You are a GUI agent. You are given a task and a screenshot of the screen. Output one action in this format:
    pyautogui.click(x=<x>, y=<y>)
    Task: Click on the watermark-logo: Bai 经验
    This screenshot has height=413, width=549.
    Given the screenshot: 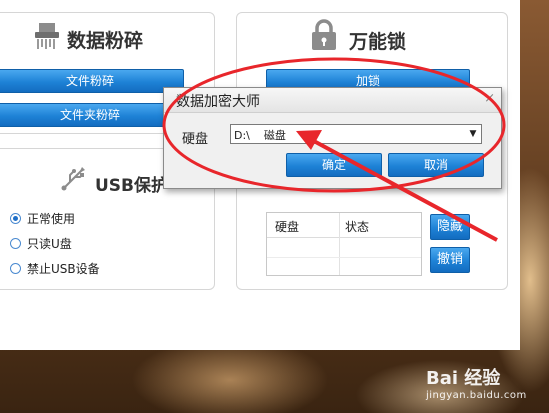 What is the action you would take?
    pyautogui.click(x=463, y=378)
    